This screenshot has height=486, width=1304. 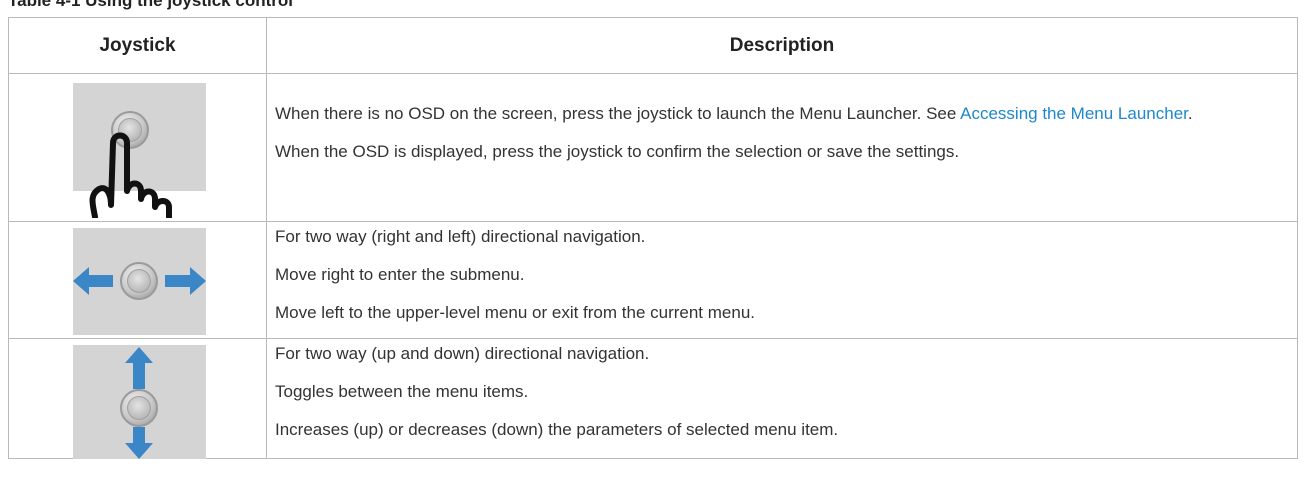 I want to click on joystick-press-icon, so click(x=139, y=150).